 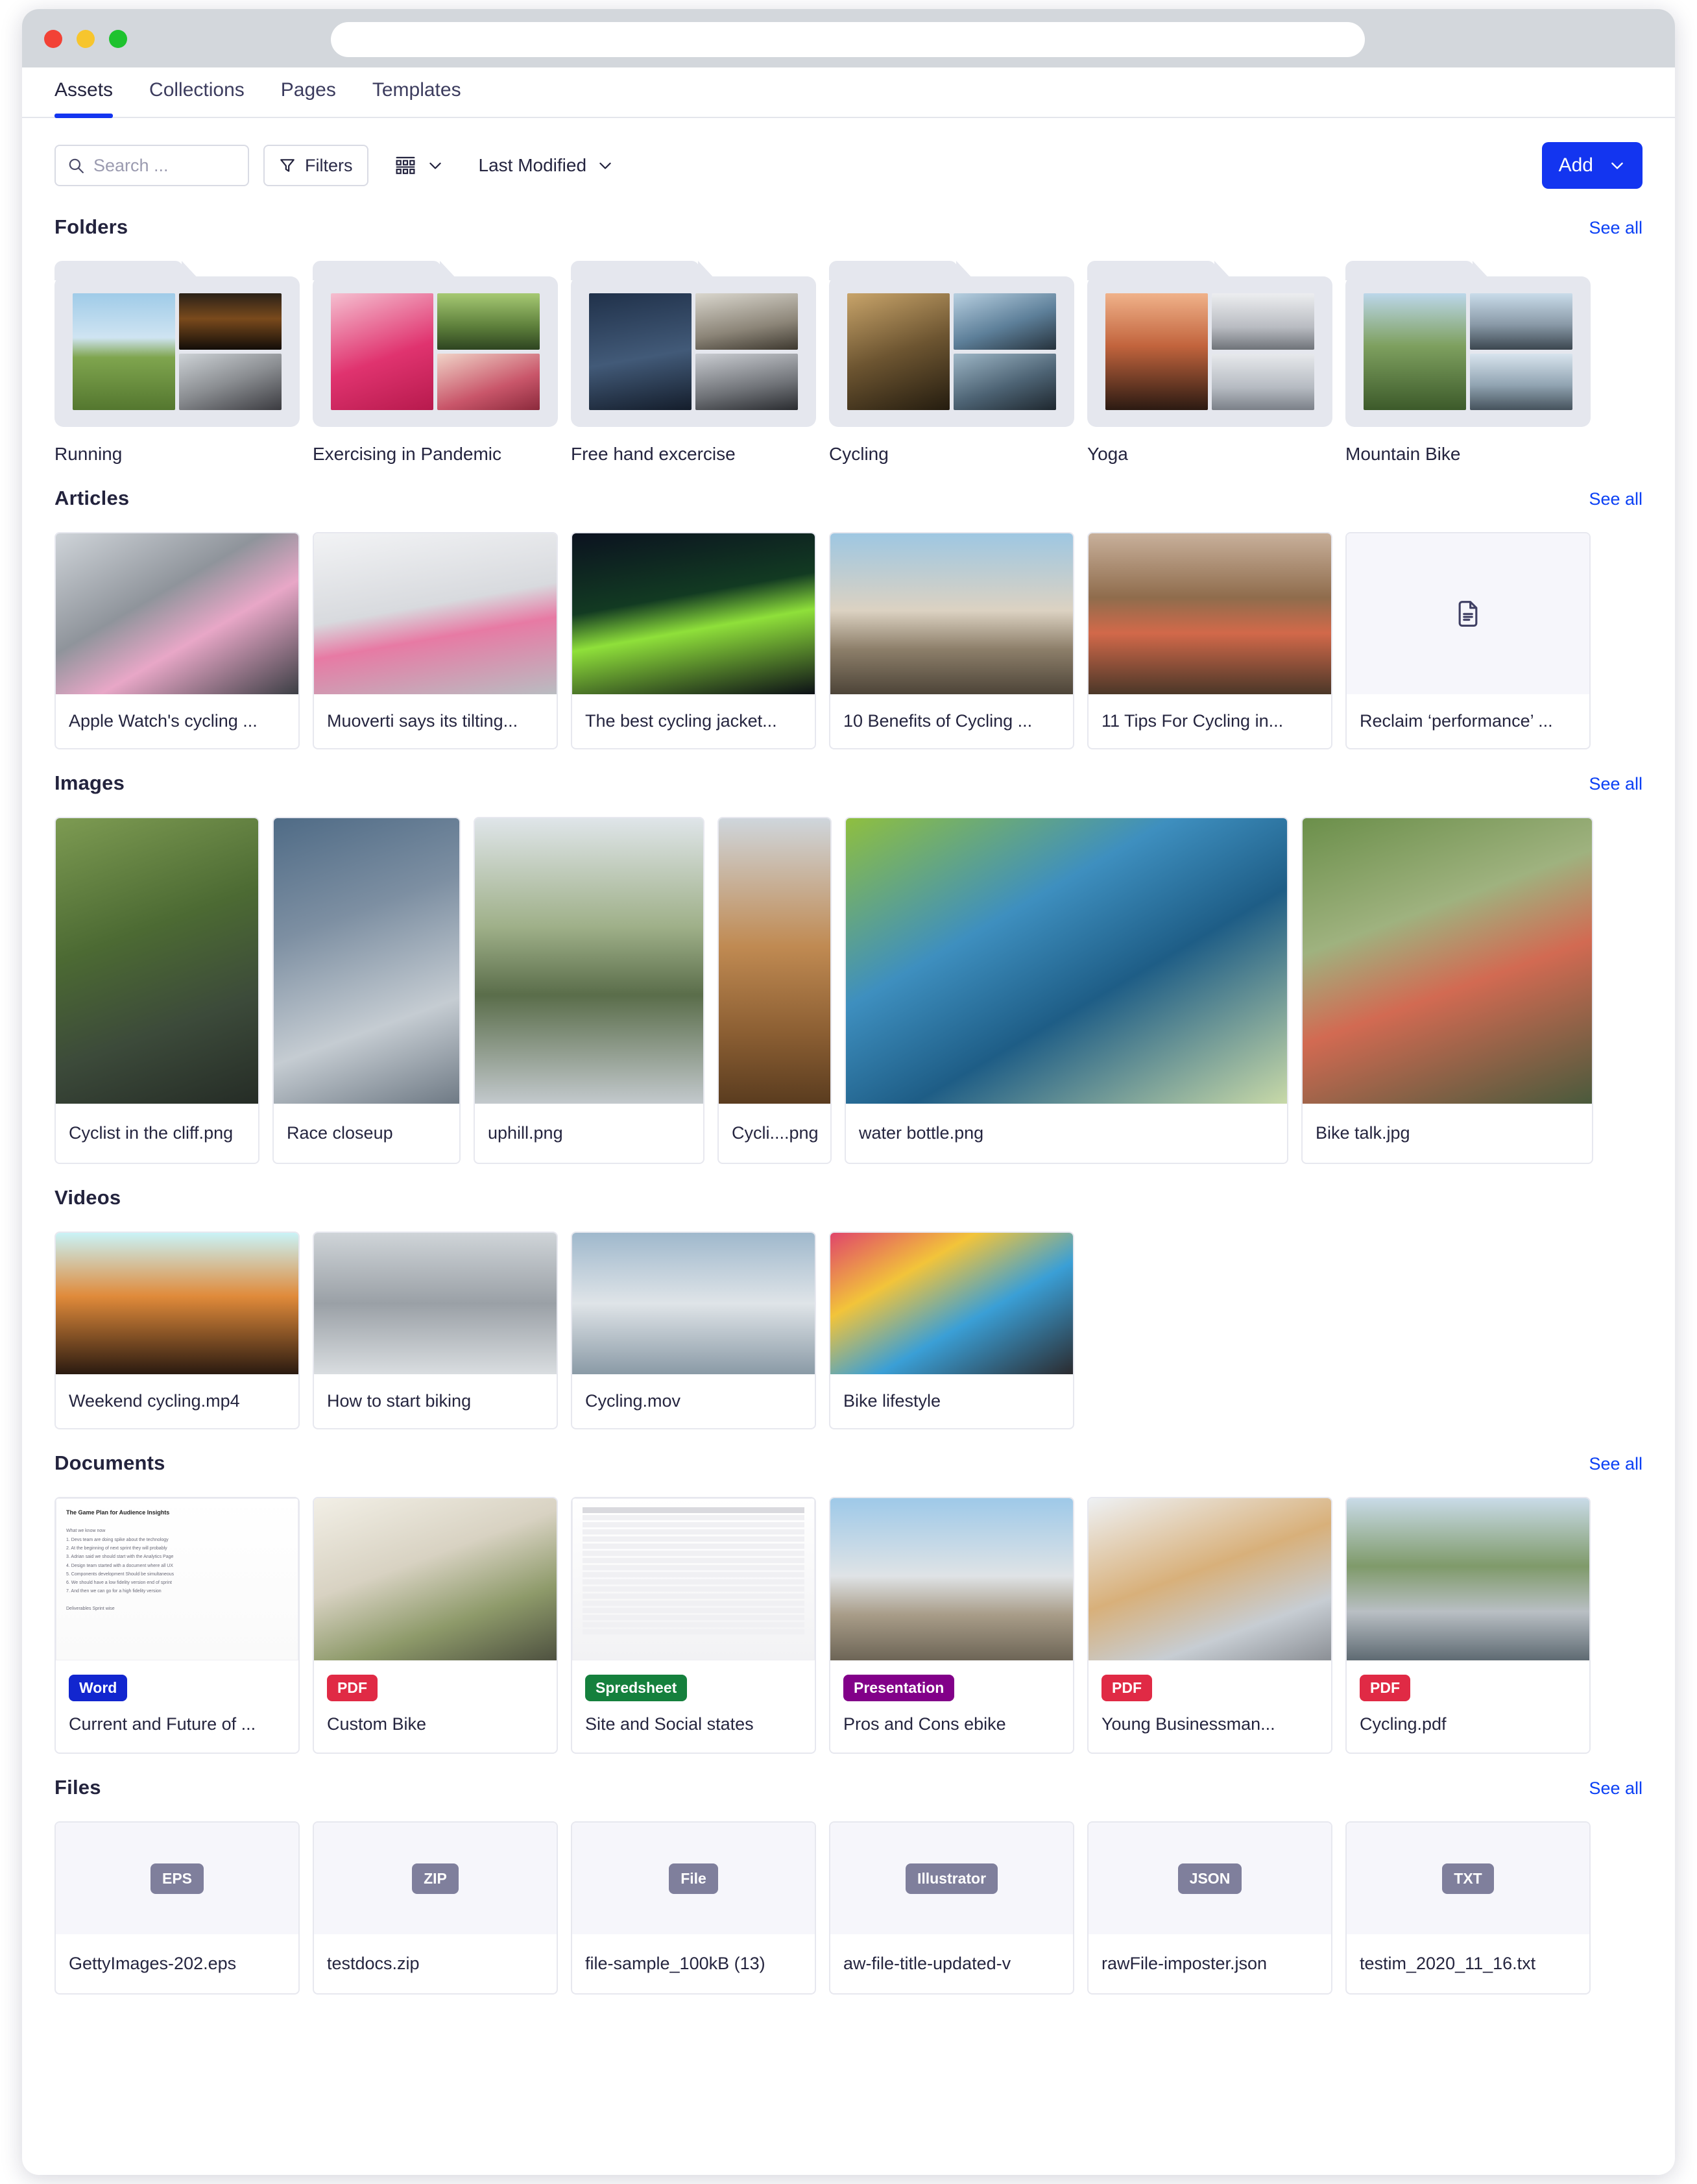 I want to click on file-thumbnail: JSON, so click(x=1210, y=1878).